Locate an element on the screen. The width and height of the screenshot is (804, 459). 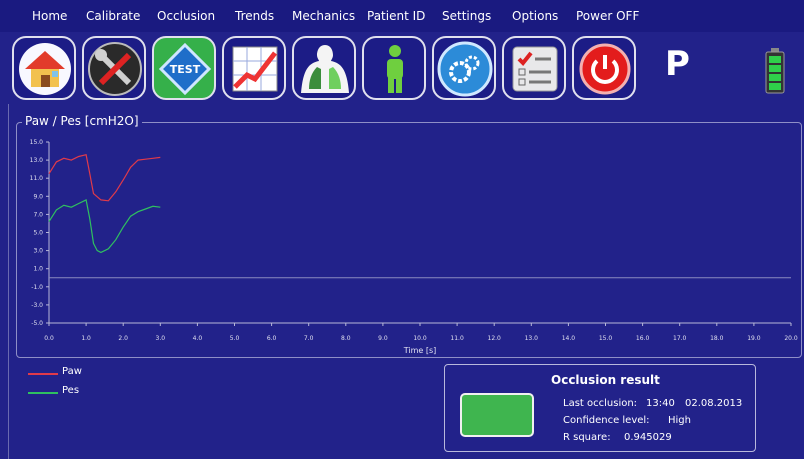
x-tick-label: 2.0 is located at coordinates (123, 338).